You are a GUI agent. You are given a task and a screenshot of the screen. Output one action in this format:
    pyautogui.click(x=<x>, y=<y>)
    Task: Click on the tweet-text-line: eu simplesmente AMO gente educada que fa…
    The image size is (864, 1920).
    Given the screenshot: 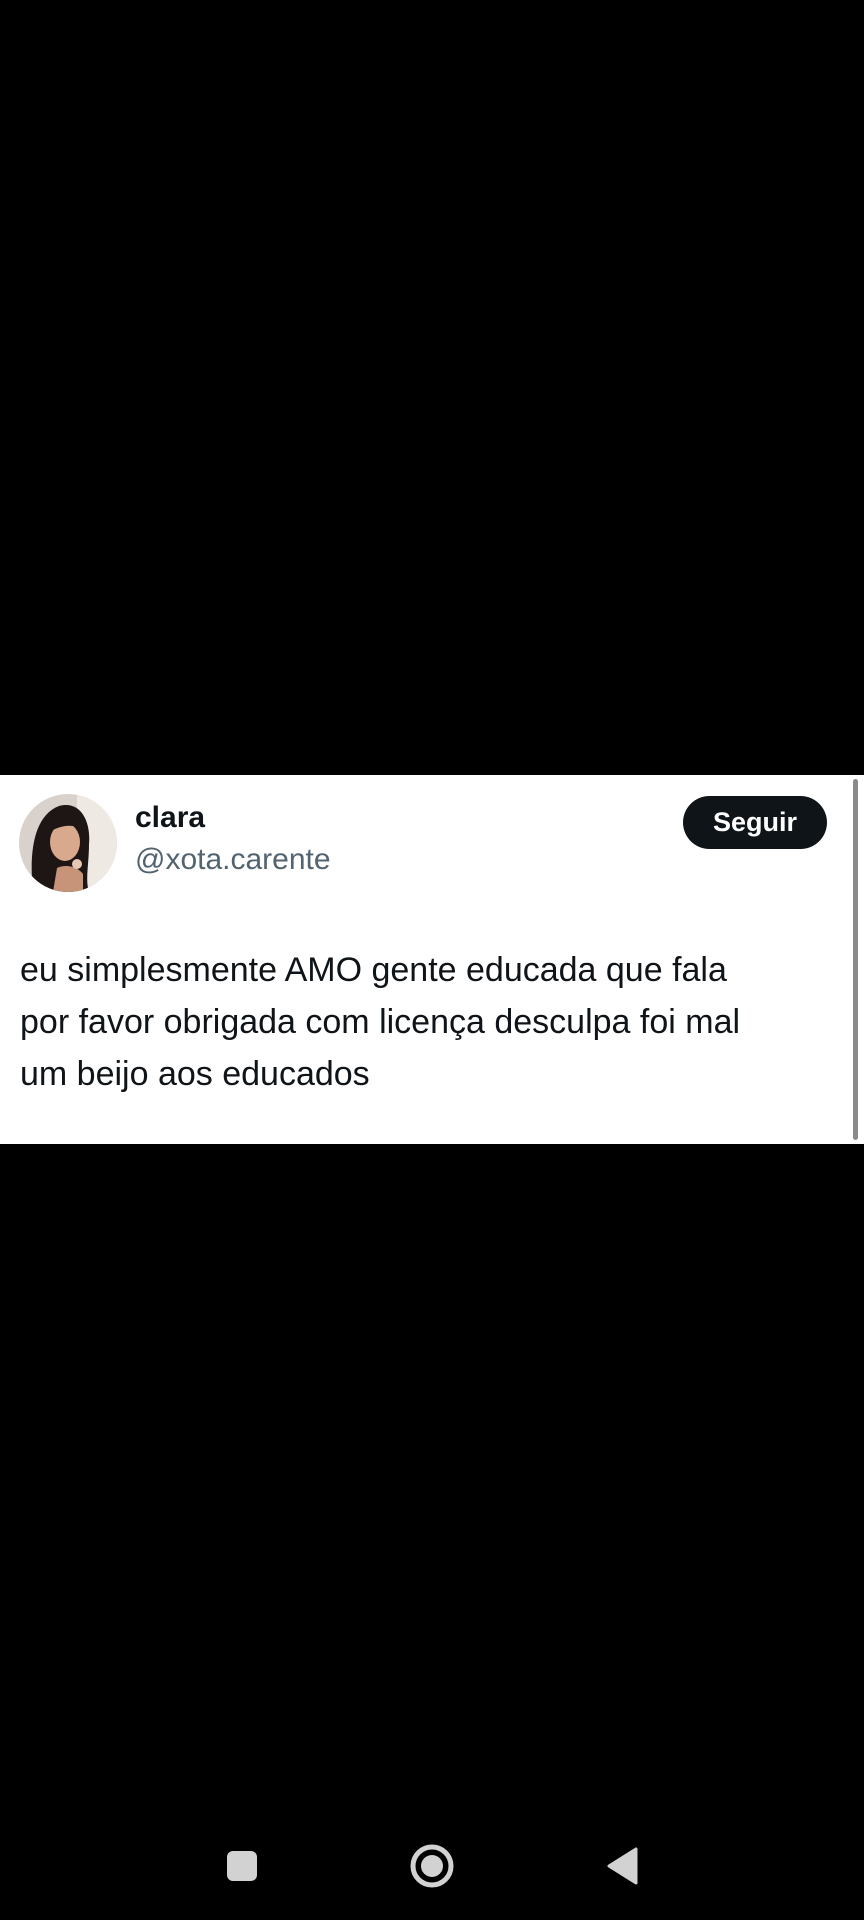 What is the action you would take?
    pyautogui.click(x=373, y=970)
    